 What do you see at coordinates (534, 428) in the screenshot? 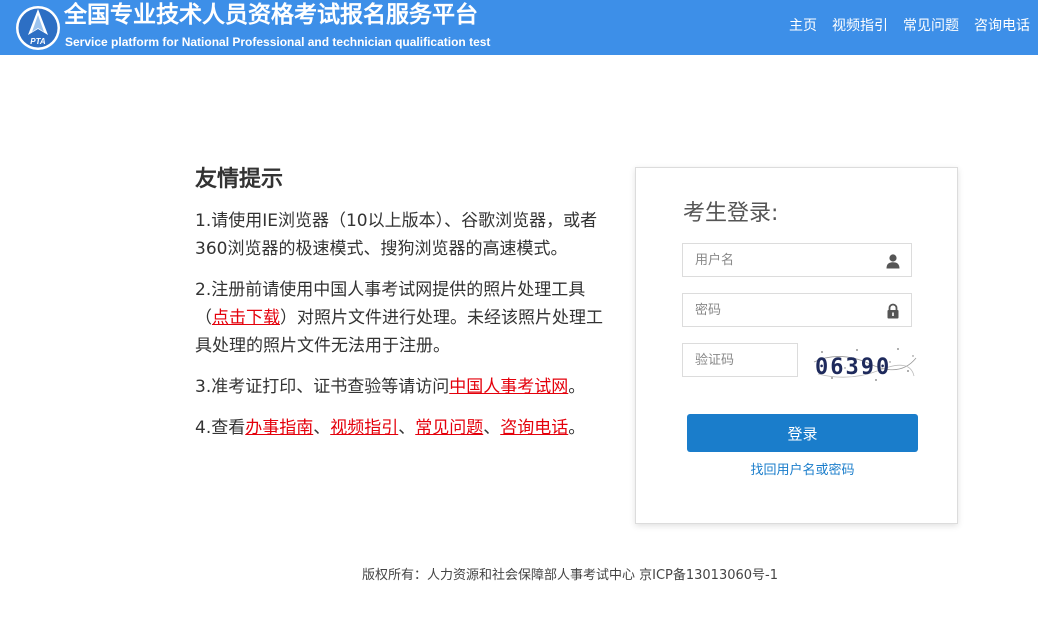
I see `contact-phone-link: 咨询电话` at bounding box center [534, 428].